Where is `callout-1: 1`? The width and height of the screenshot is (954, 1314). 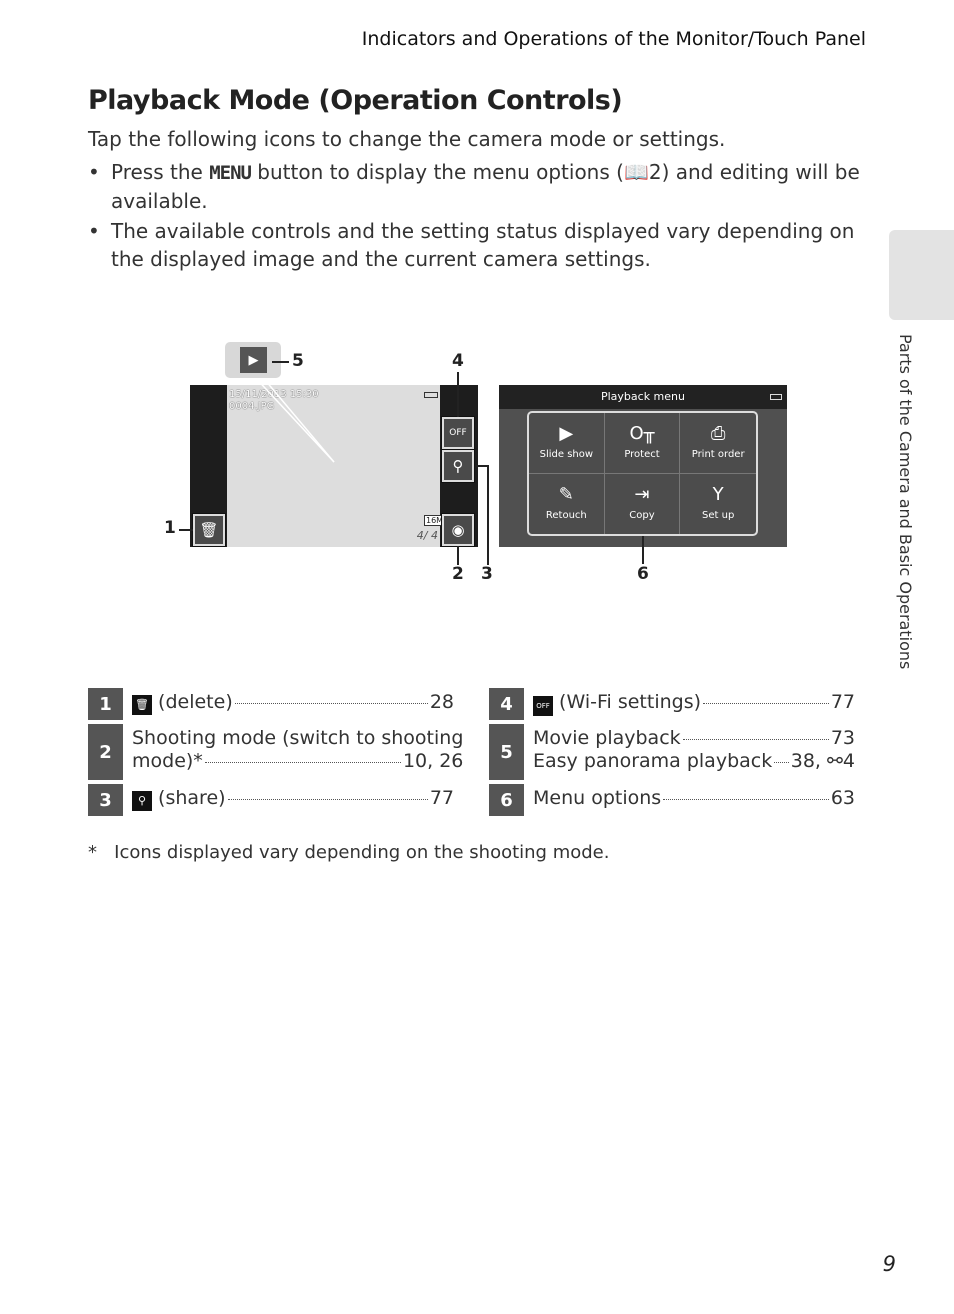
callout-1: 1 is located at coordinates (170, 528).